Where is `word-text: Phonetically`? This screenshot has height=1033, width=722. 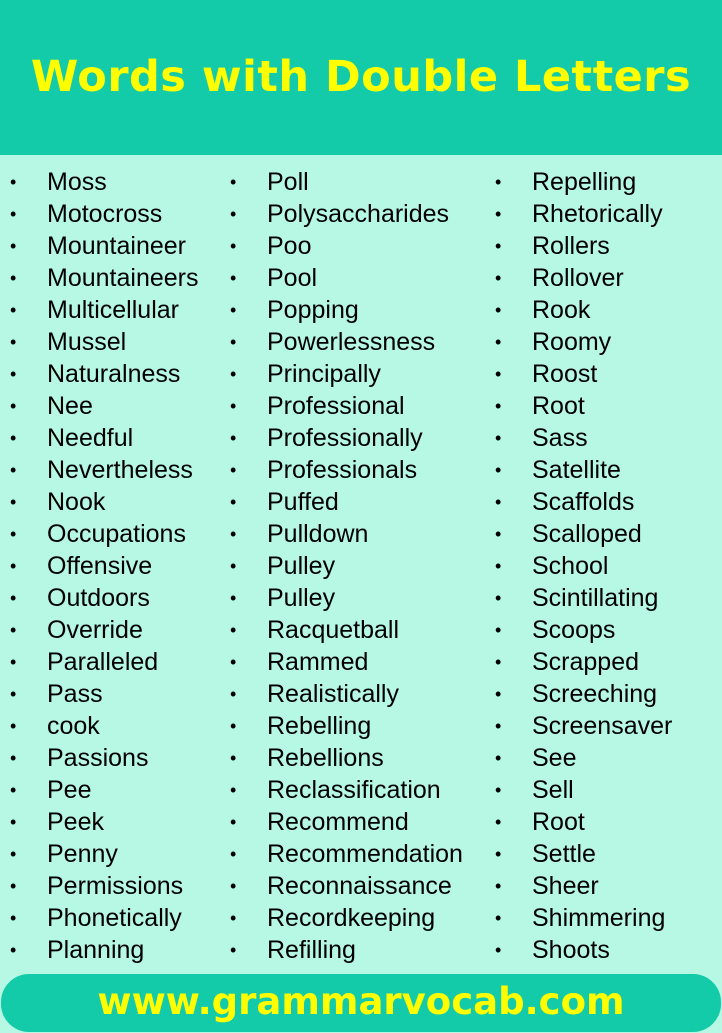
word-text: Phonetically is located at coordinates (114, 918).